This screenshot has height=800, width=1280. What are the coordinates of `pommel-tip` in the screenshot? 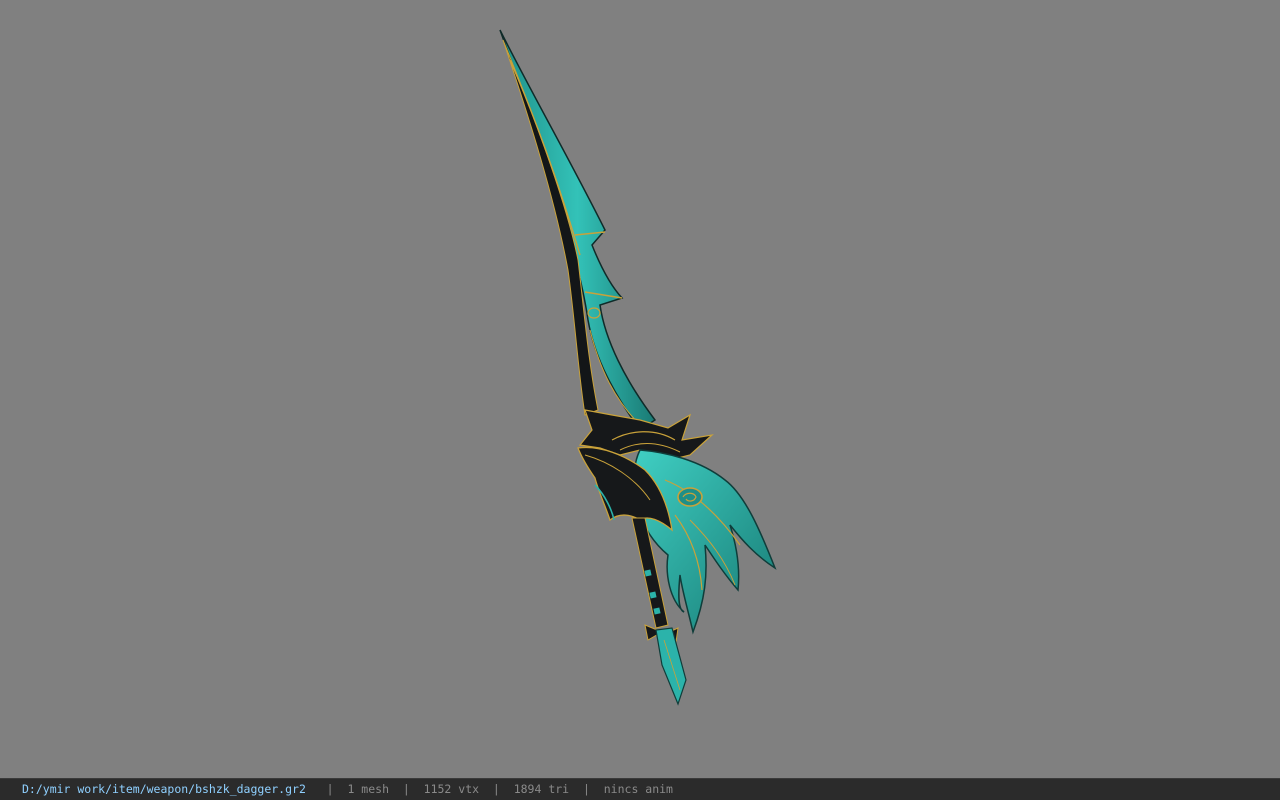 It's located at (671, 666).